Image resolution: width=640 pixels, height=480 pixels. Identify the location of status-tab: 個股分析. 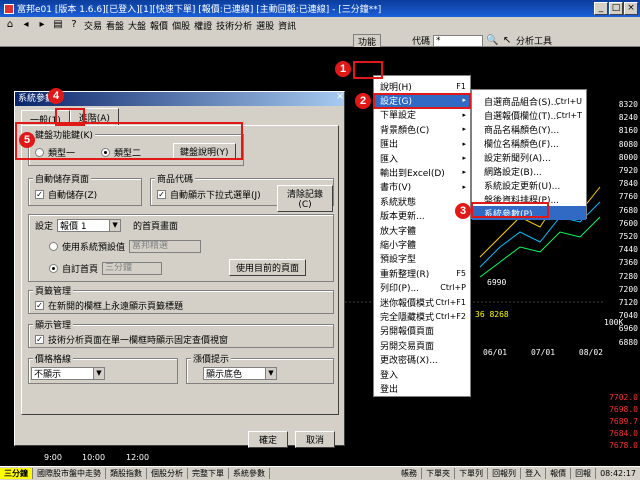
(167, 473).